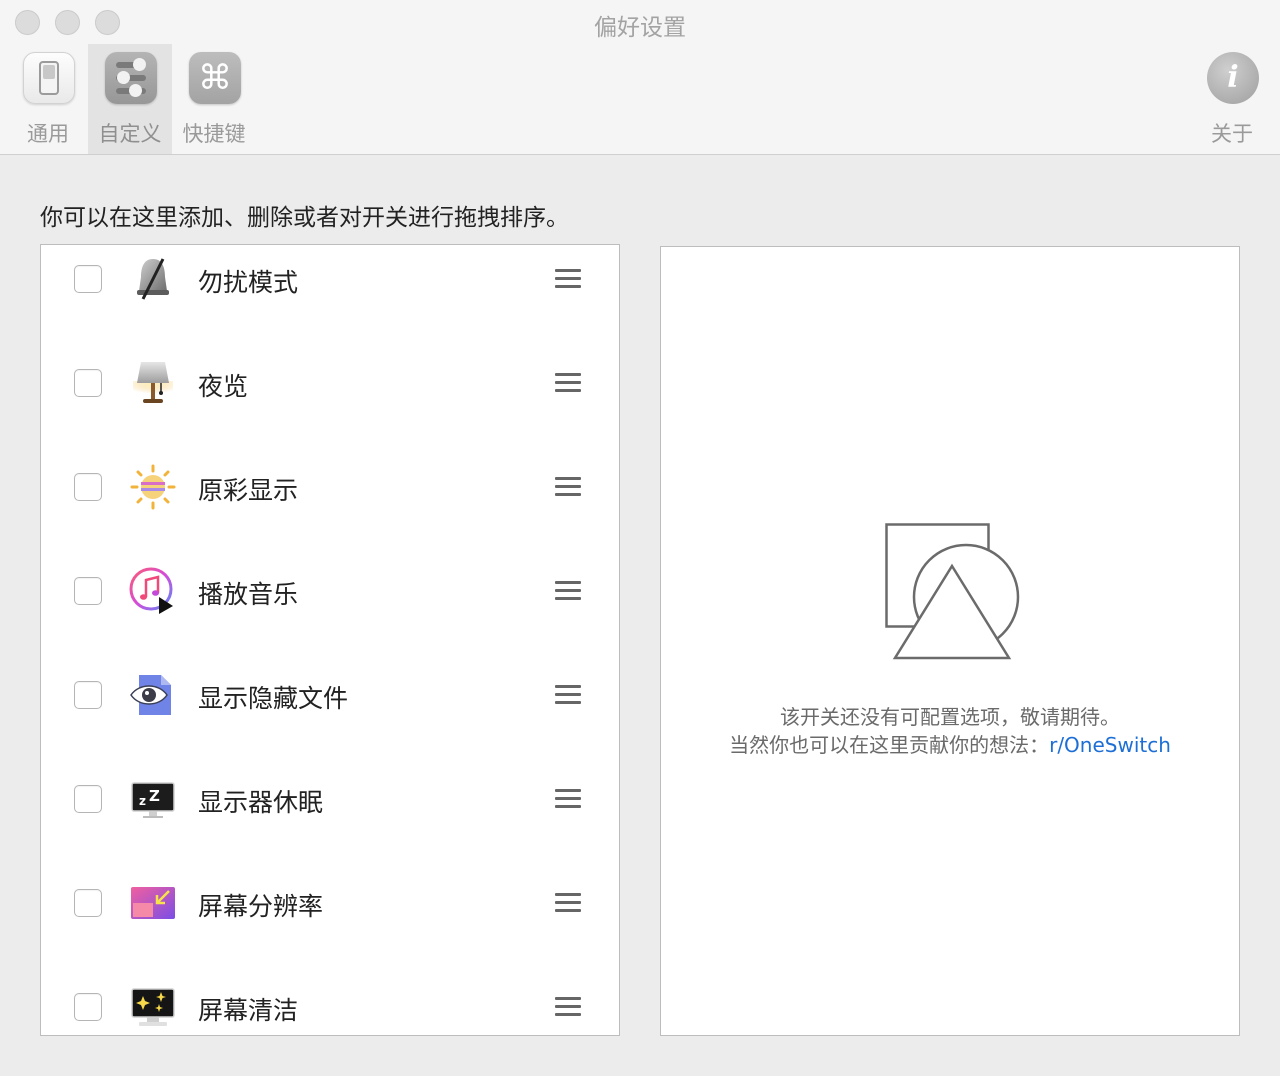 This screenshot has width=1280, height=1076. I want to click on no-options-message: 该开关还没有可配置选项，敬请期待。, so click(950, 717).